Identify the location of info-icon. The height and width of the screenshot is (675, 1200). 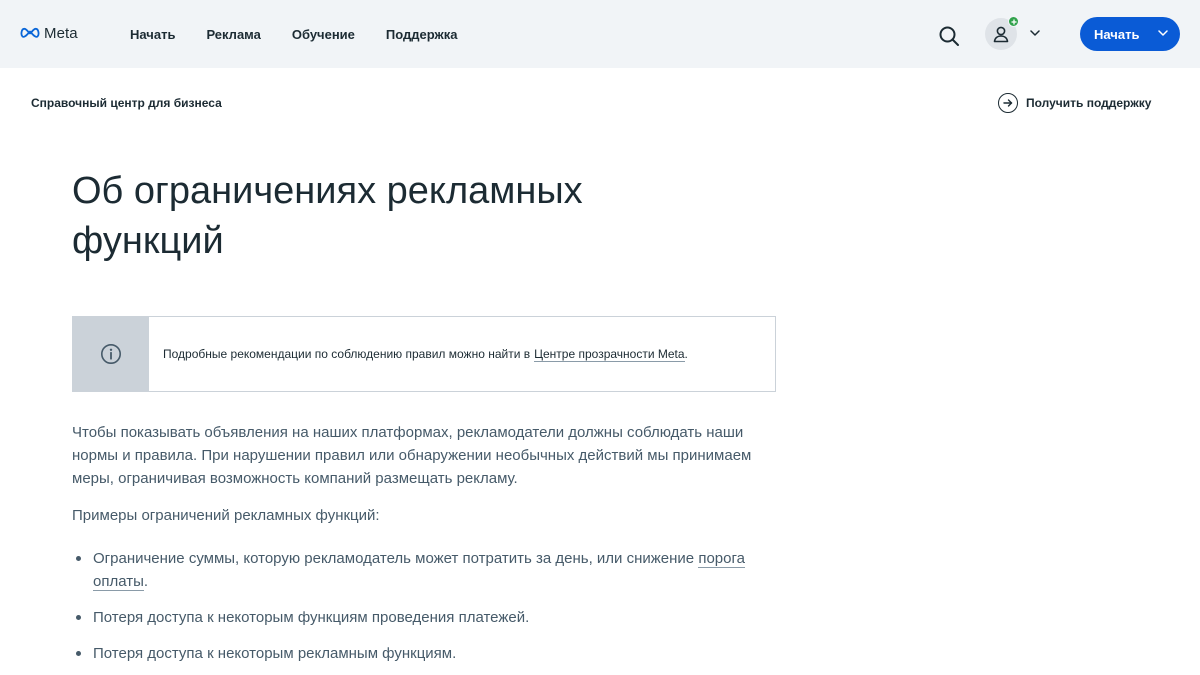
(111, 354).